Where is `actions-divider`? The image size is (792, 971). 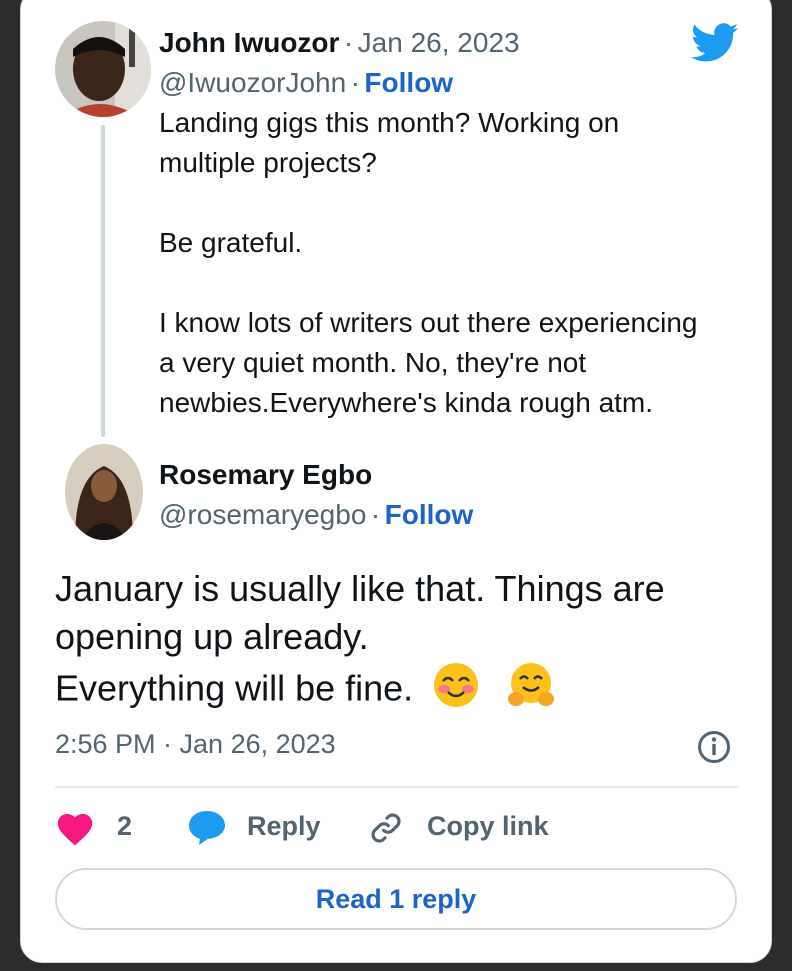
actions-divider is located at coordinates (397, 787).